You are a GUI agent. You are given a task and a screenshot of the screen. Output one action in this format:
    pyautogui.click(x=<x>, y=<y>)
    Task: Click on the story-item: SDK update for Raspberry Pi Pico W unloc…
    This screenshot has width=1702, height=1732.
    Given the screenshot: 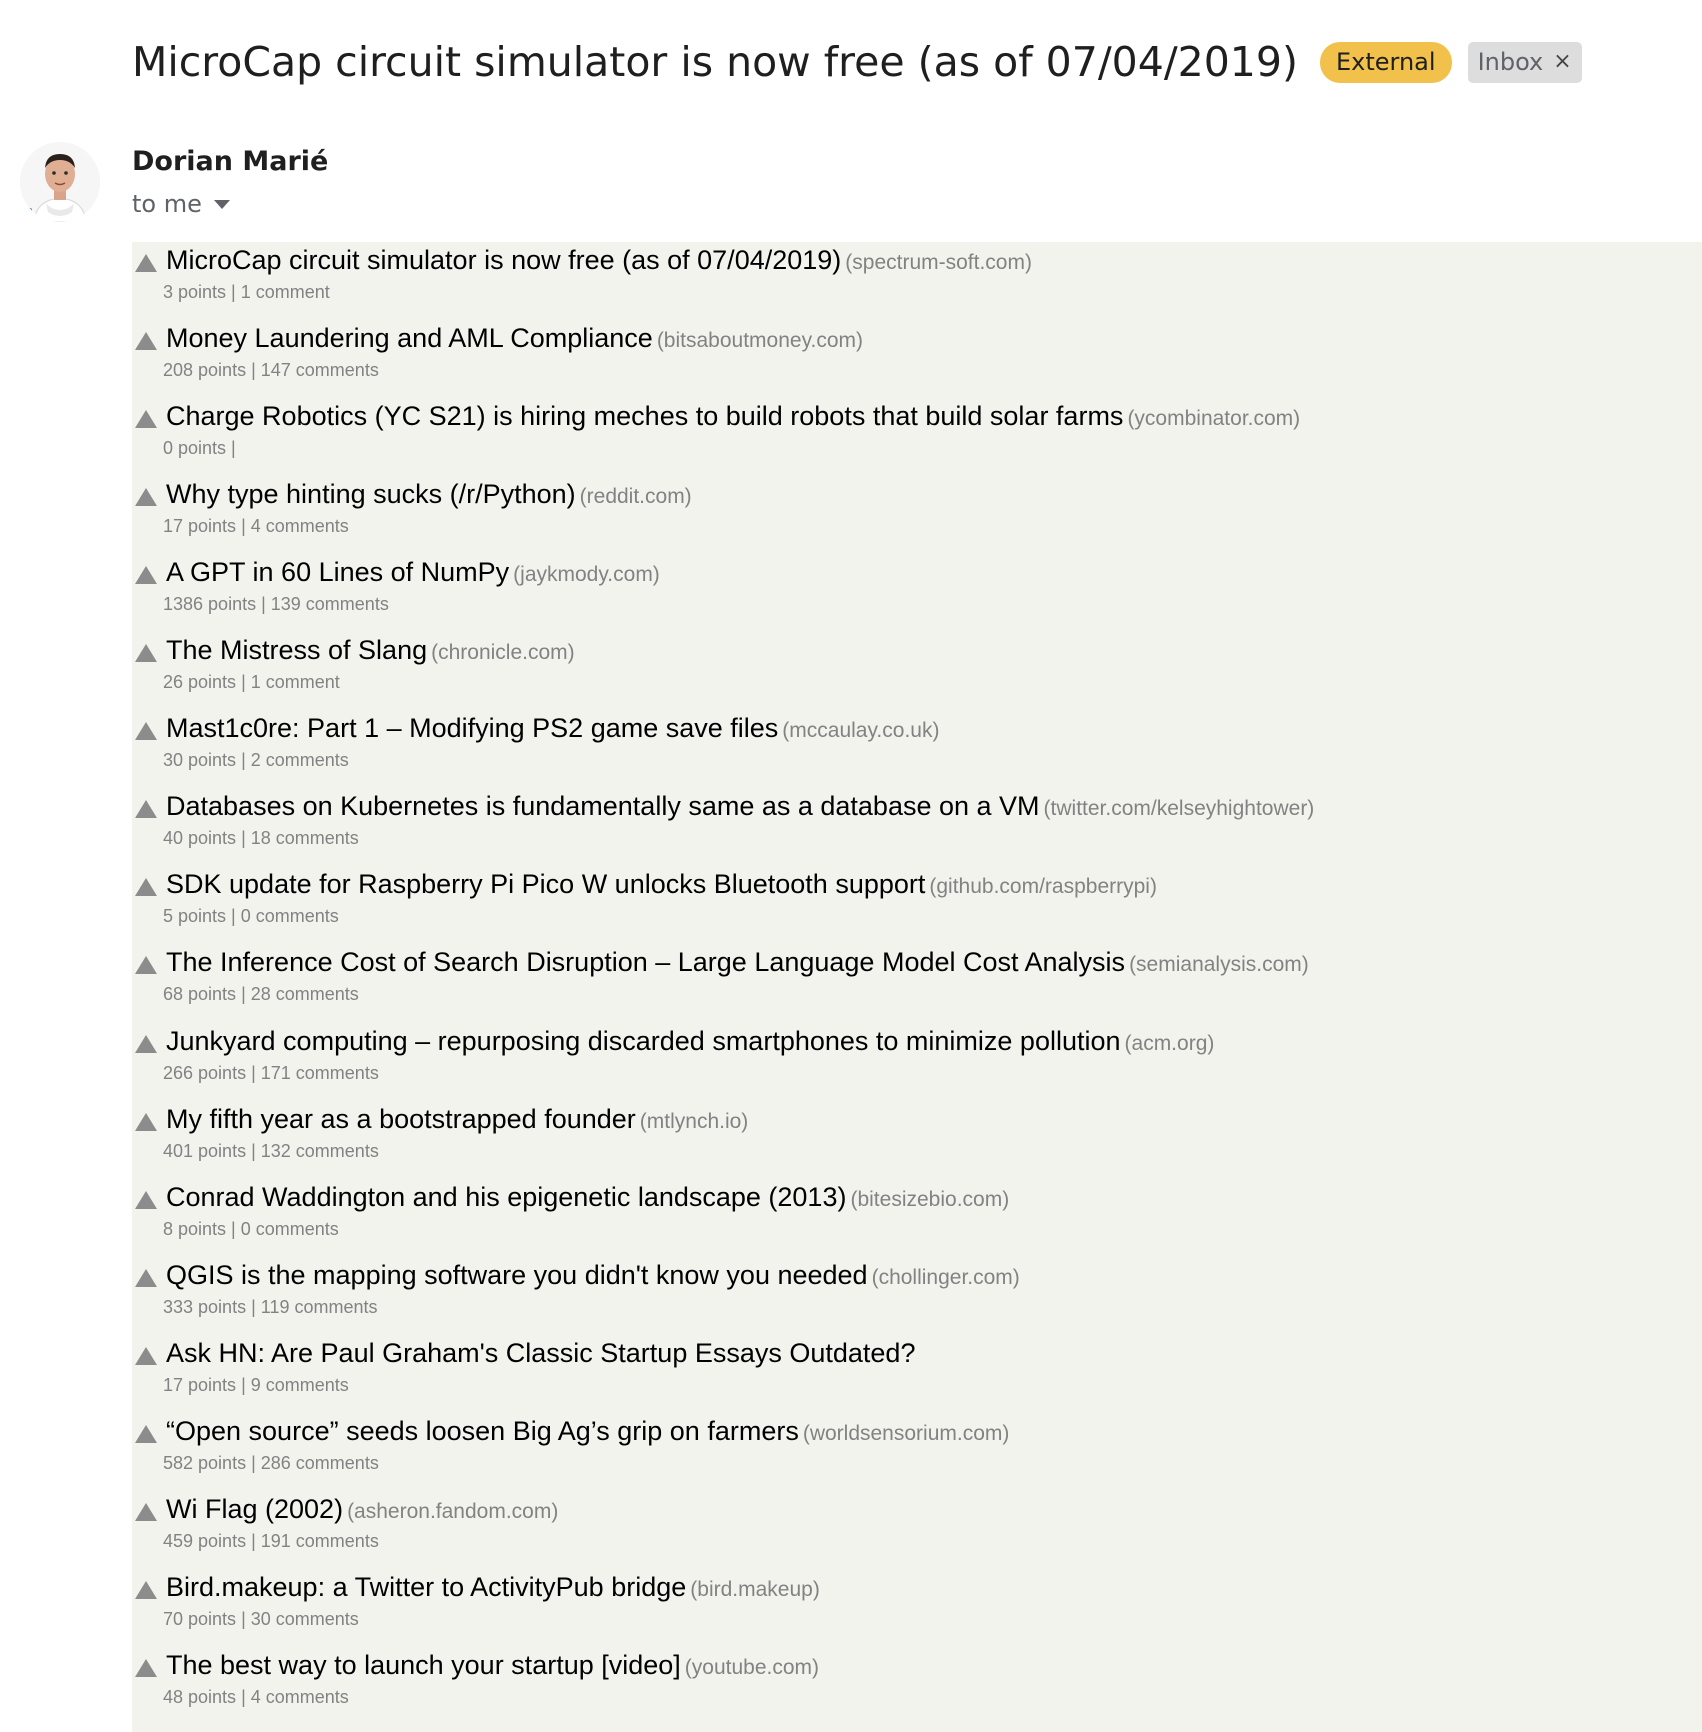 What is the action you would take?
    pyautogui.click(x=917, y=905)
    